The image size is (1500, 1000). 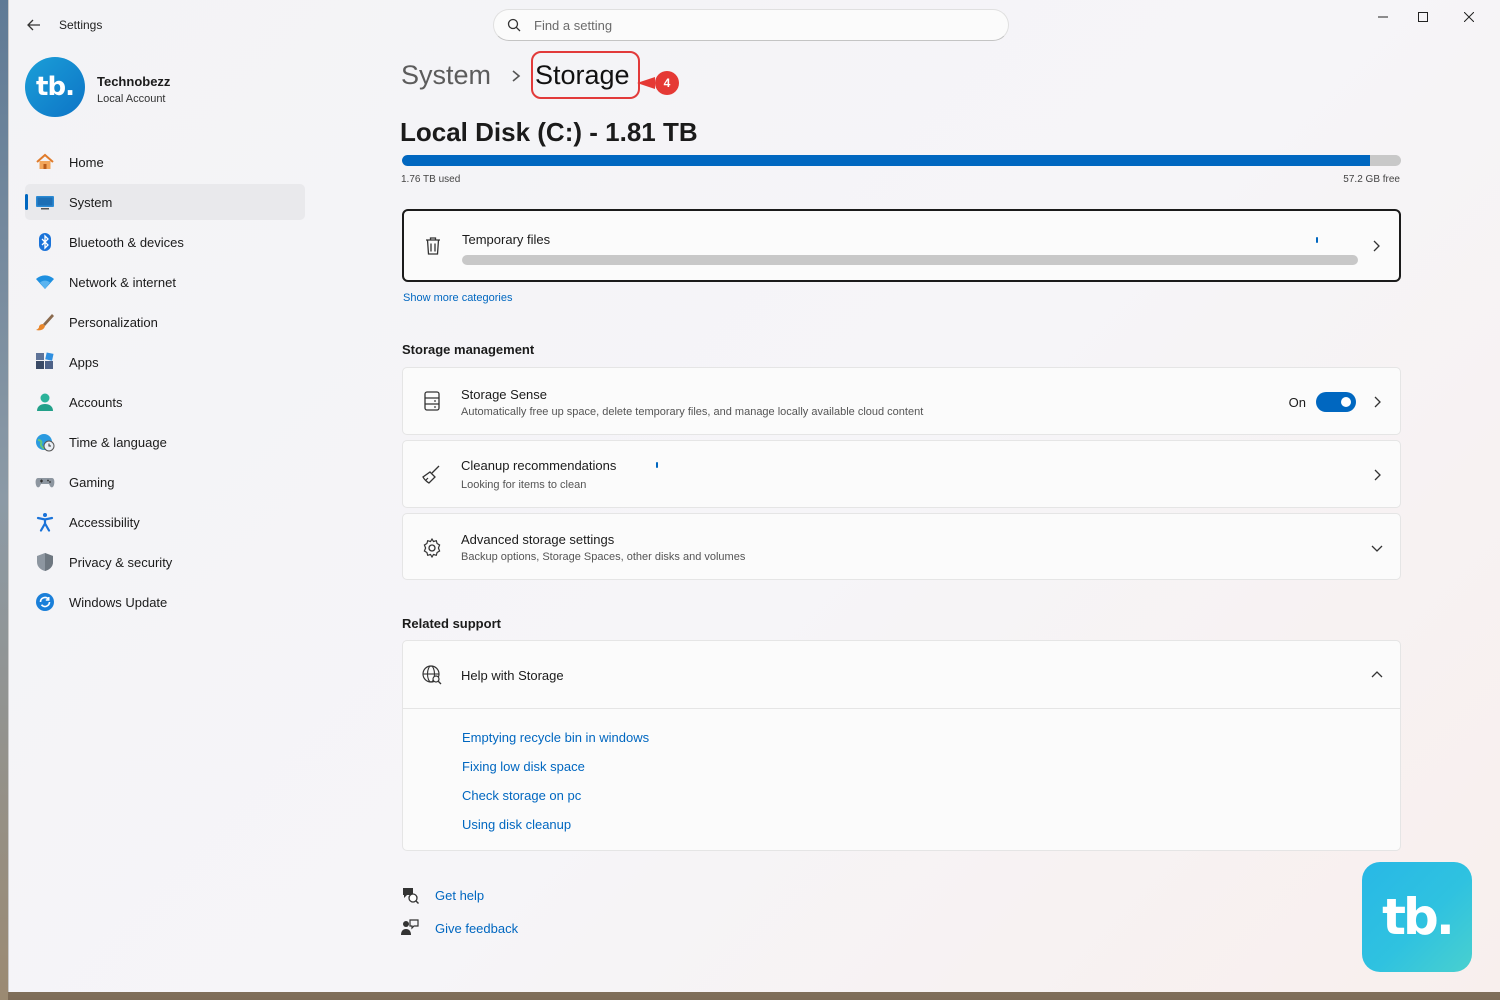 What do you see at coordinates (118, 442) in the screenshot?
I see `sidebar-item-label: Time & language` at bounding box center [118, 442].